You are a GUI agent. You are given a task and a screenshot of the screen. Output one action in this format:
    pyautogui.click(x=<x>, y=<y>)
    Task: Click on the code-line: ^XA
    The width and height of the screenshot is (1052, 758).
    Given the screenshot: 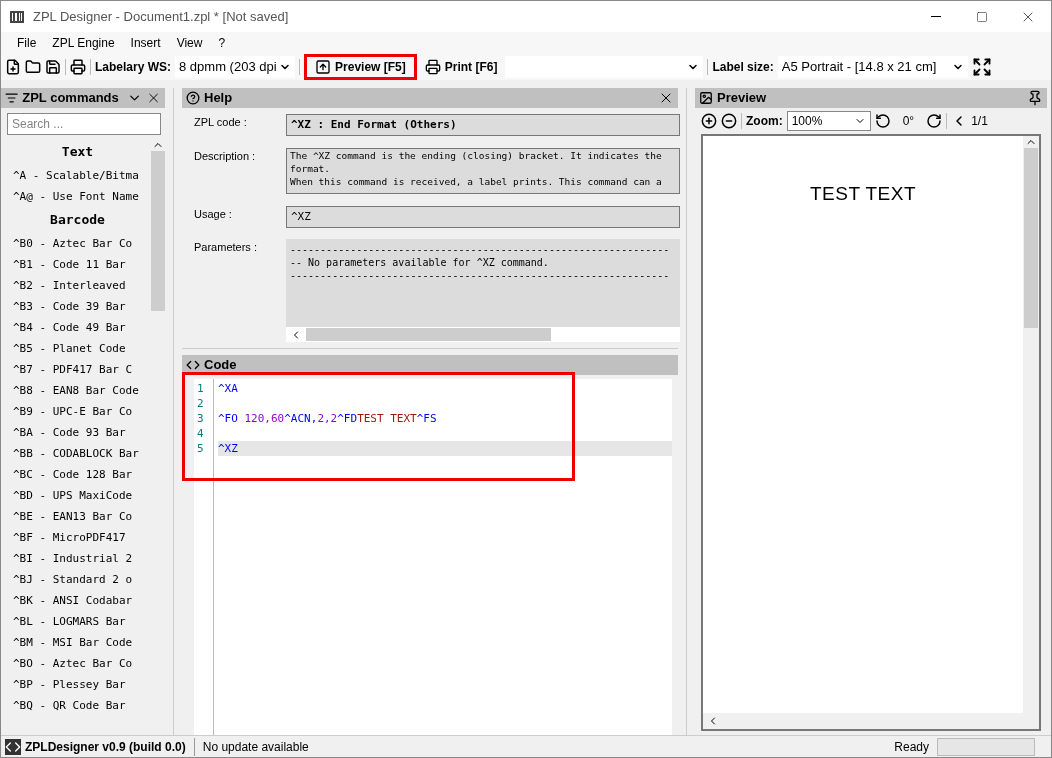 What is the action you would take?
    pyautogui.click(x=228, y=388)
    